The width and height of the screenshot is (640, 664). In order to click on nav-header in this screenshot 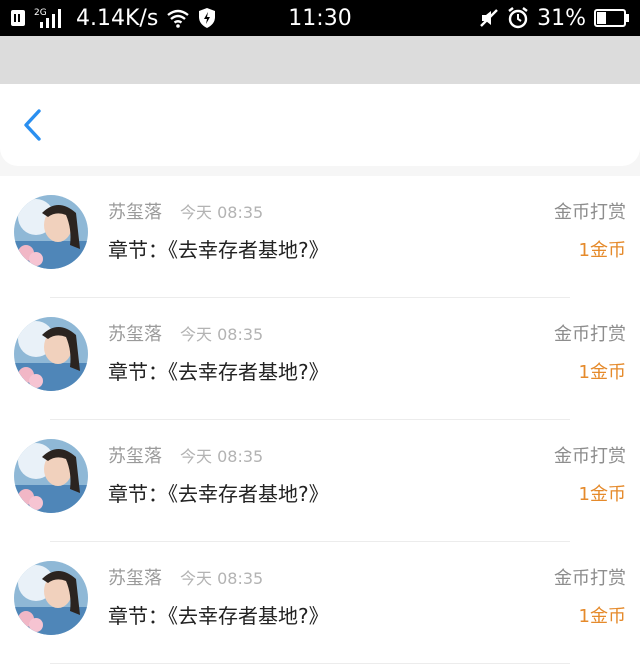, I will do `click(320, 125)`.